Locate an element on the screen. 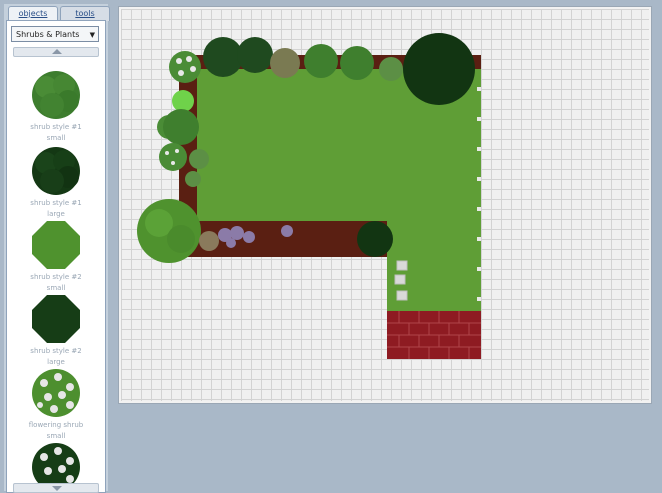  category-select: Shrubs & Plants ▼ is located at coordinates (55, 34).